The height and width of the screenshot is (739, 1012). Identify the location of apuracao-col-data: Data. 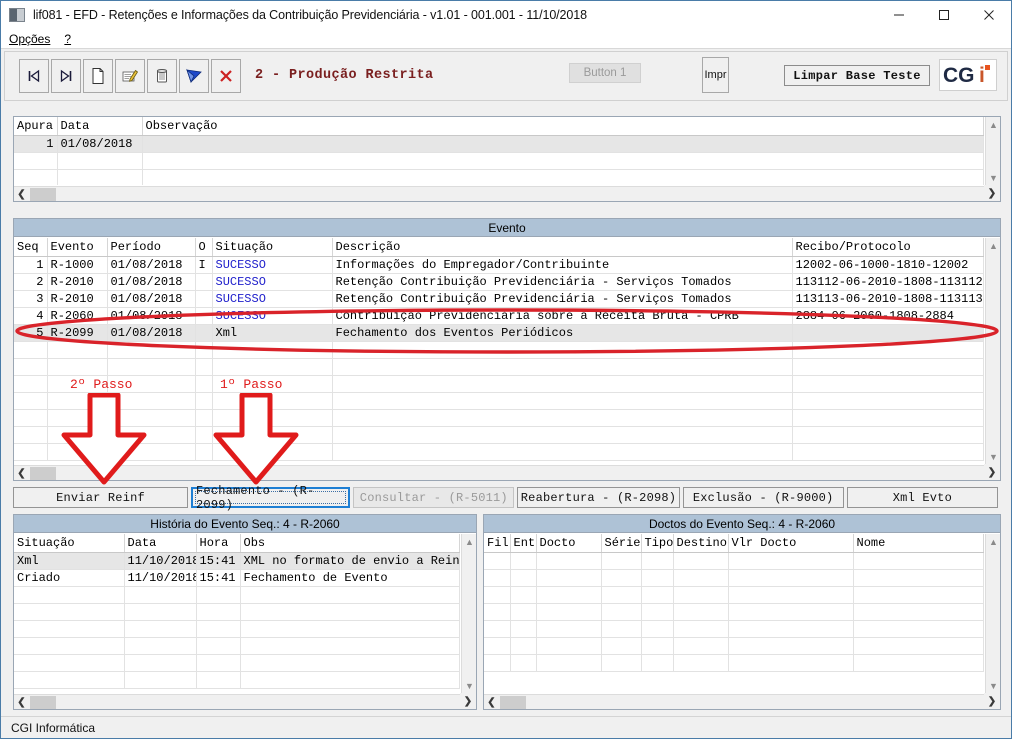
(100, 126).